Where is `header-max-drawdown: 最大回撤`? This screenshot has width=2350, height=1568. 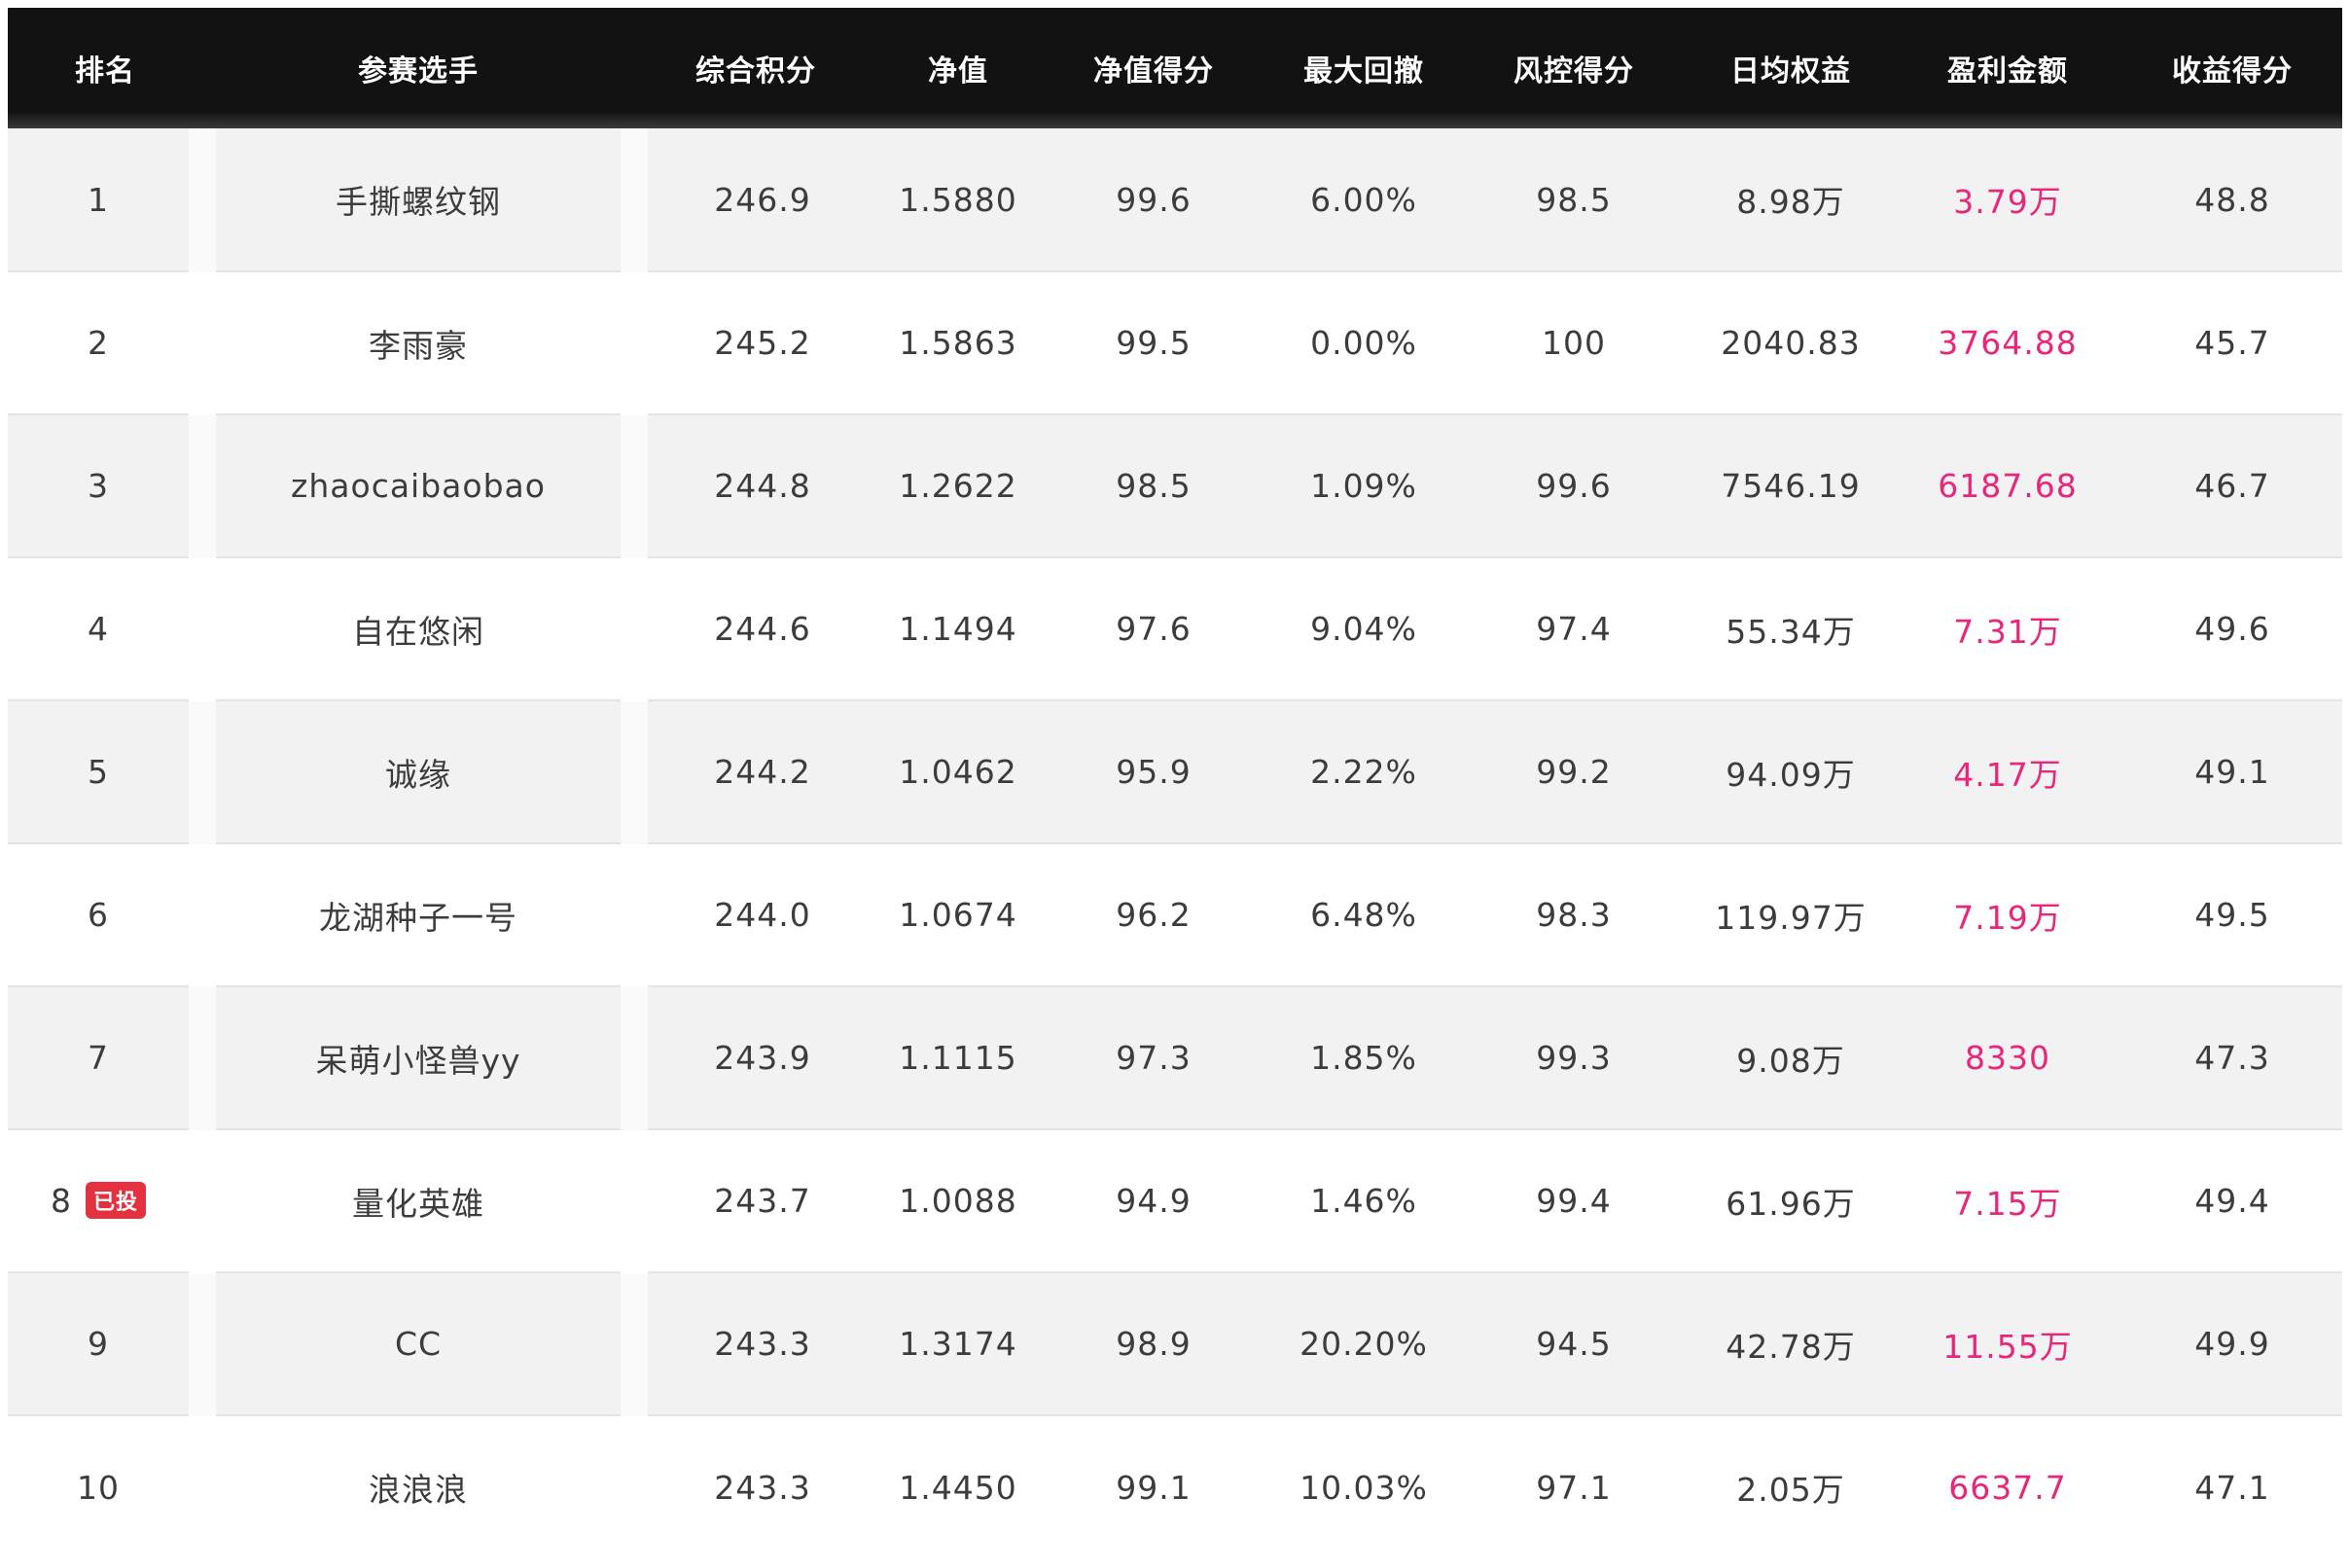 header-max-drawdown: 最大回撤 is located at coordinates (1363, 68).